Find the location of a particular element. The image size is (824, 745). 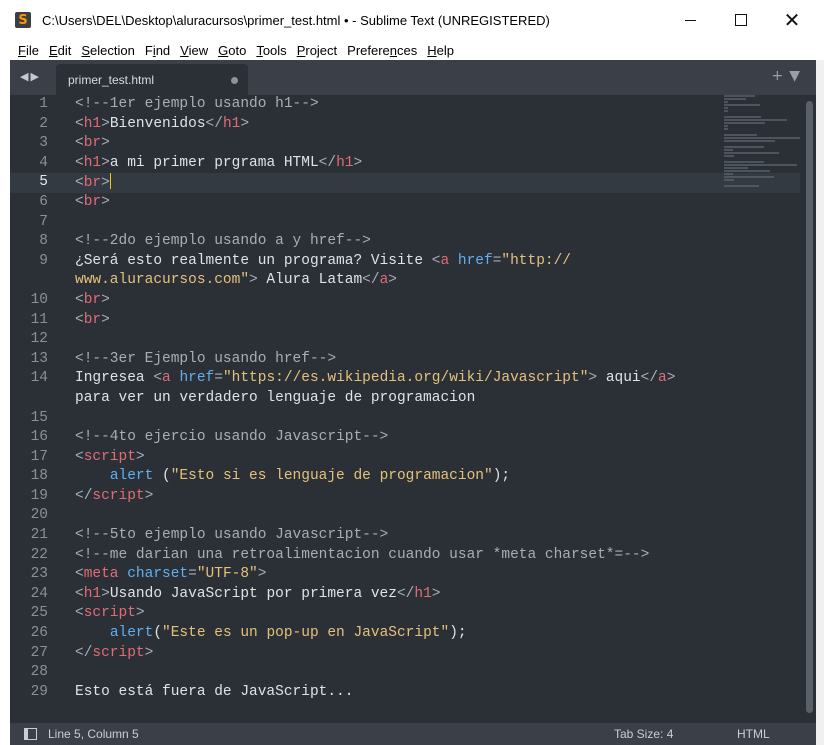

unsaved-dot-icon is located at coordinates (234, 80).